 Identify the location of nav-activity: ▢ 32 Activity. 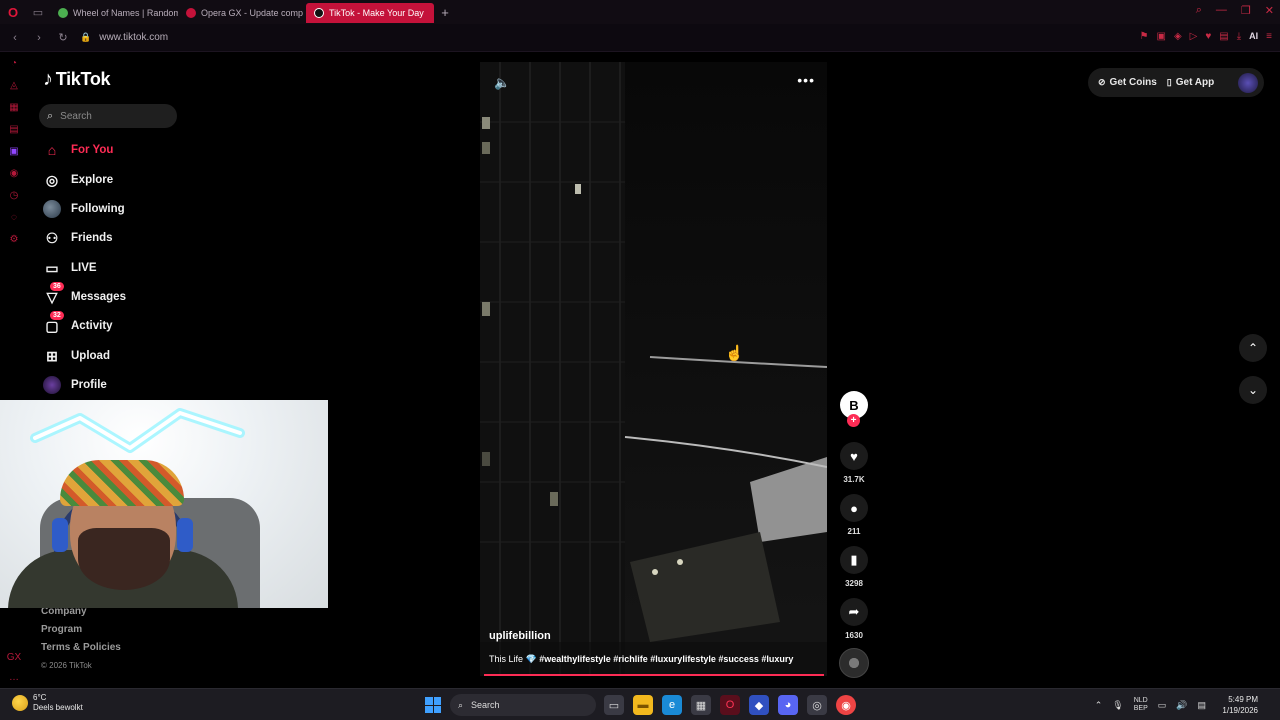
(77, 324).